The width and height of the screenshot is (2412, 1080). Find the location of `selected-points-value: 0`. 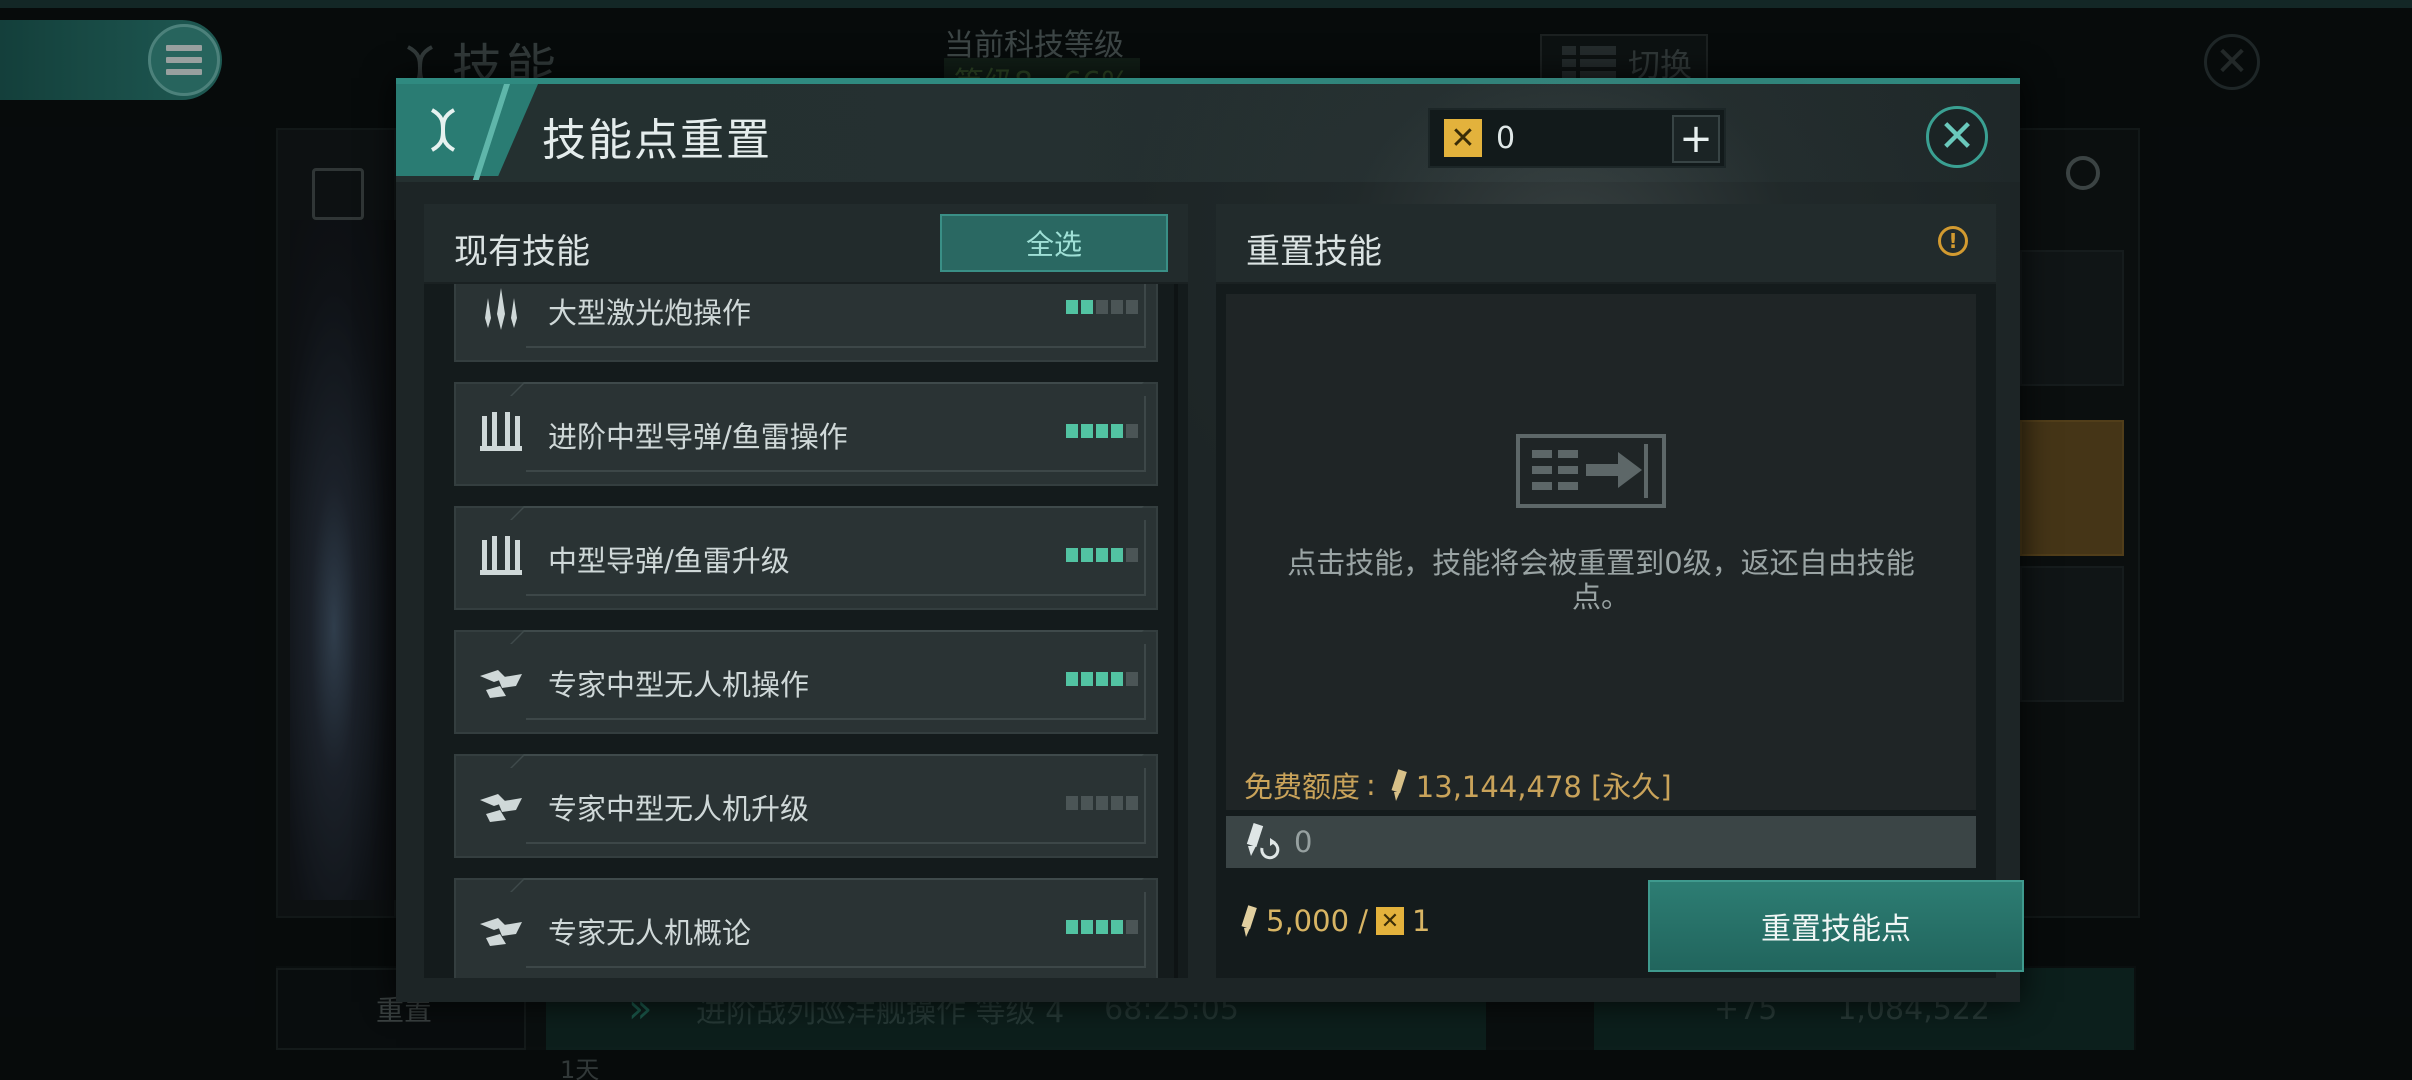

selected-points-value: 0 is located at coordinates (1303, 842).